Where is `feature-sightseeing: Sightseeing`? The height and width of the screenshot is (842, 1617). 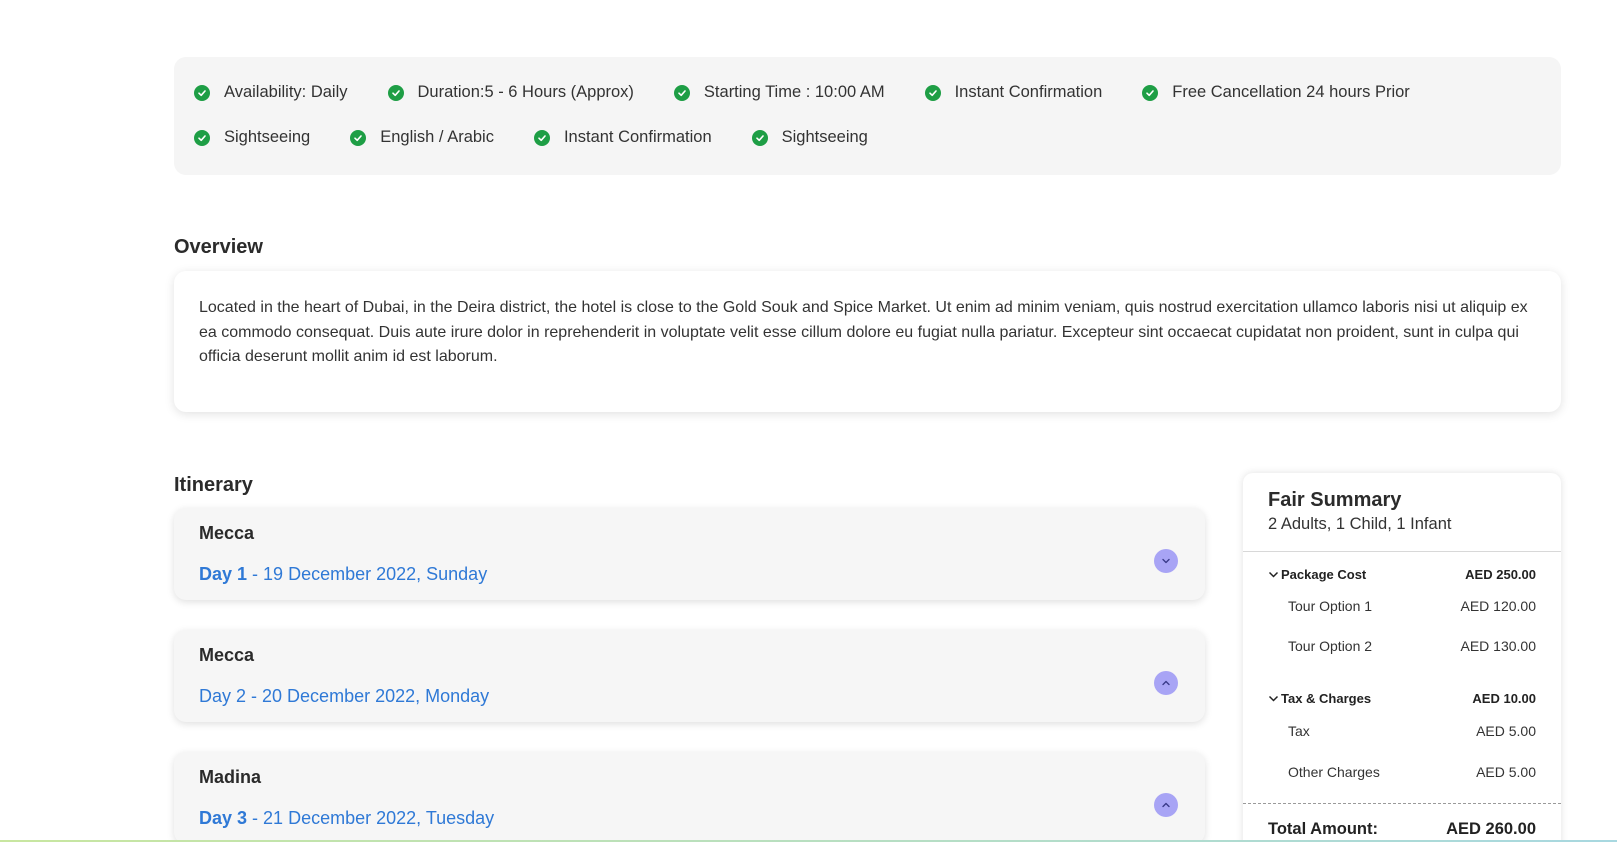 feature-sightseeing: Sightseeing is located at coordinates (252, 137).